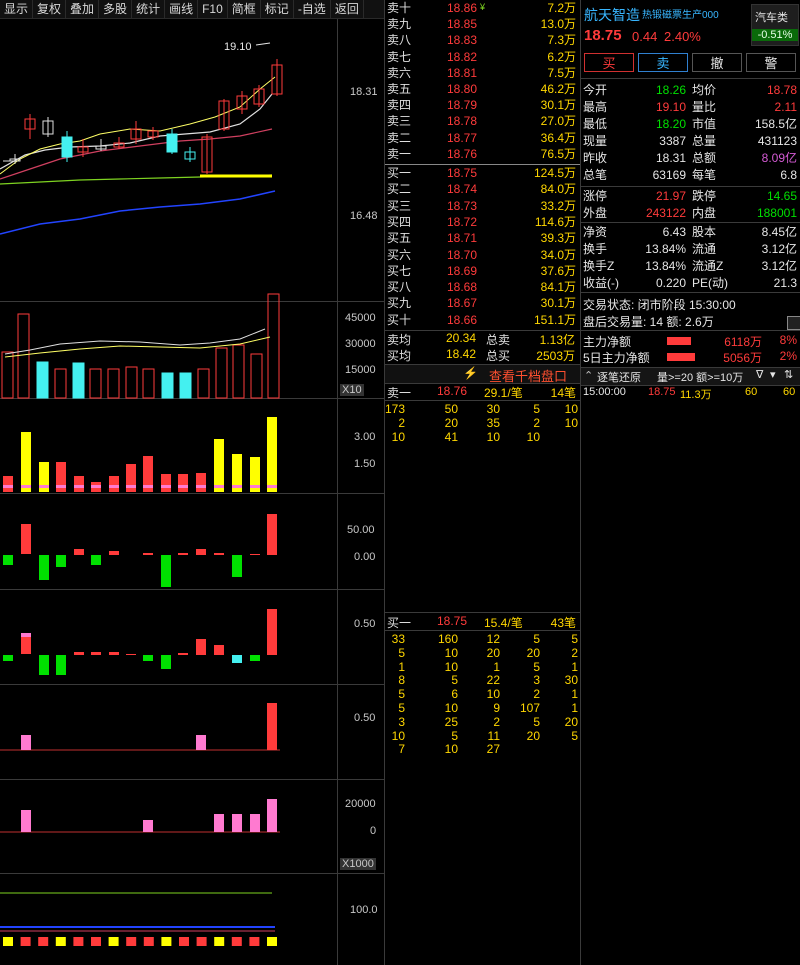 The image size is (800, 965). What do you see at coordinates (773, 374) in the screenshot?
I see `chevron-down-icon: ▾` at bounding box center [773, 374].